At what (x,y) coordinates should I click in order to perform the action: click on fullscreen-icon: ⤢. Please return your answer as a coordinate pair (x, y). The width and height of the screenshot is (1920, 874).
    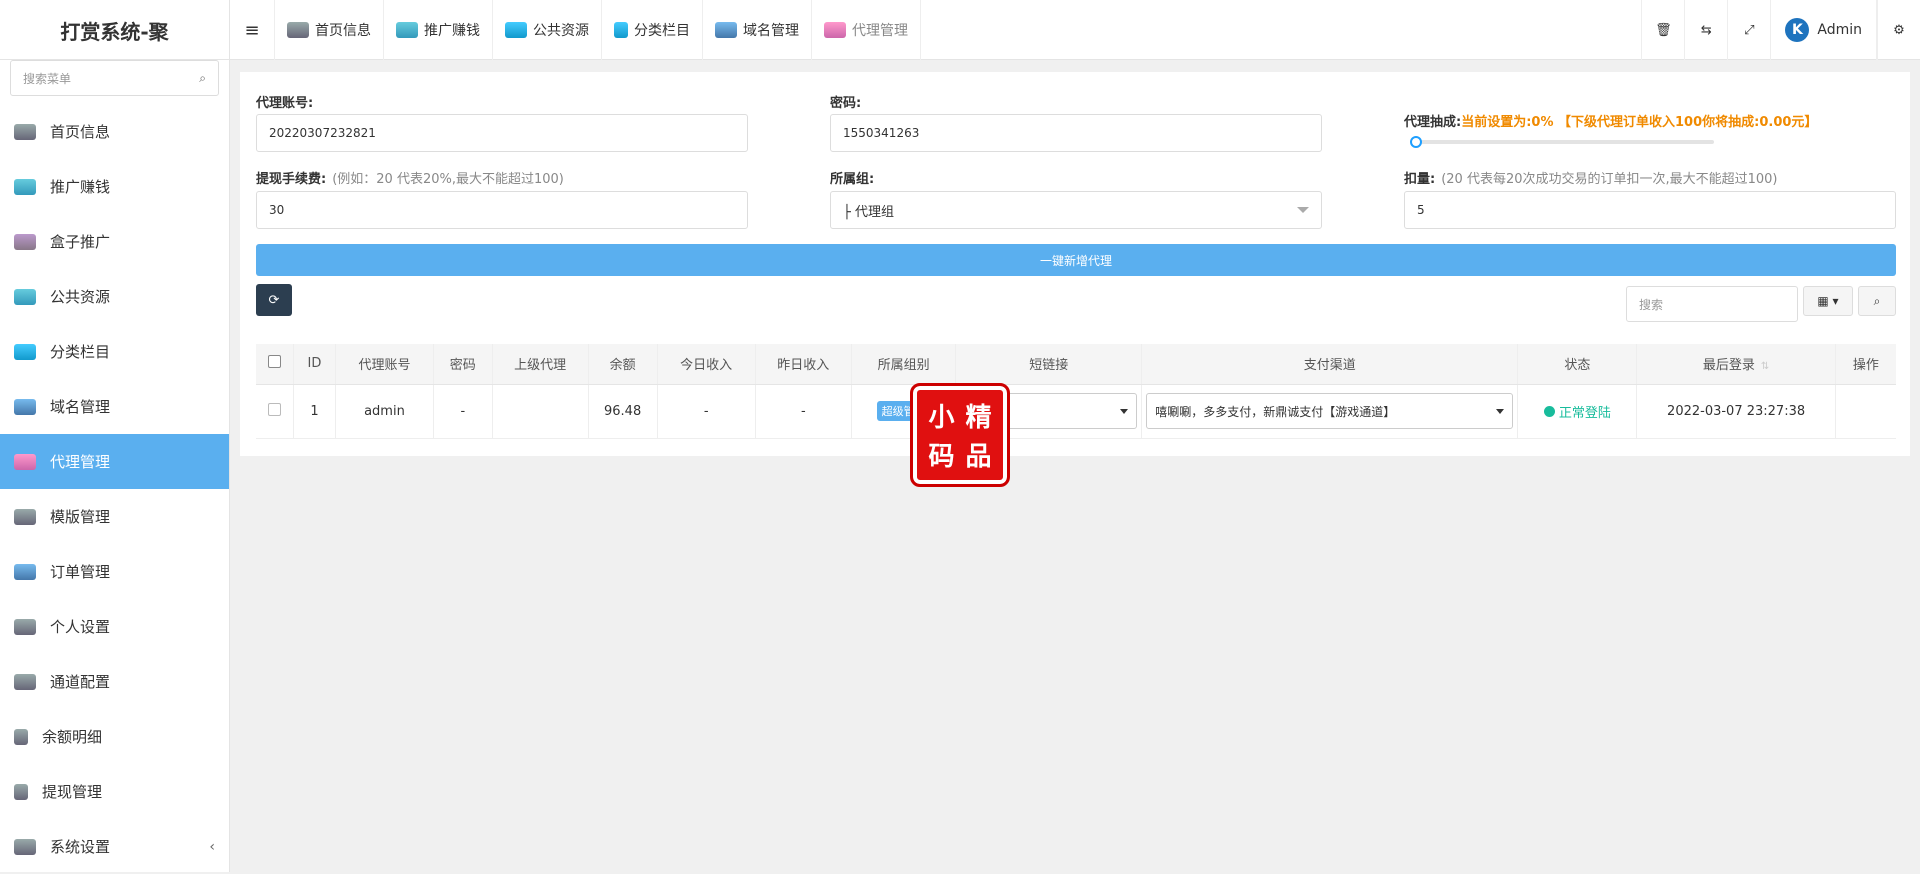
    Looking at the image, I should click on (1748, 30).